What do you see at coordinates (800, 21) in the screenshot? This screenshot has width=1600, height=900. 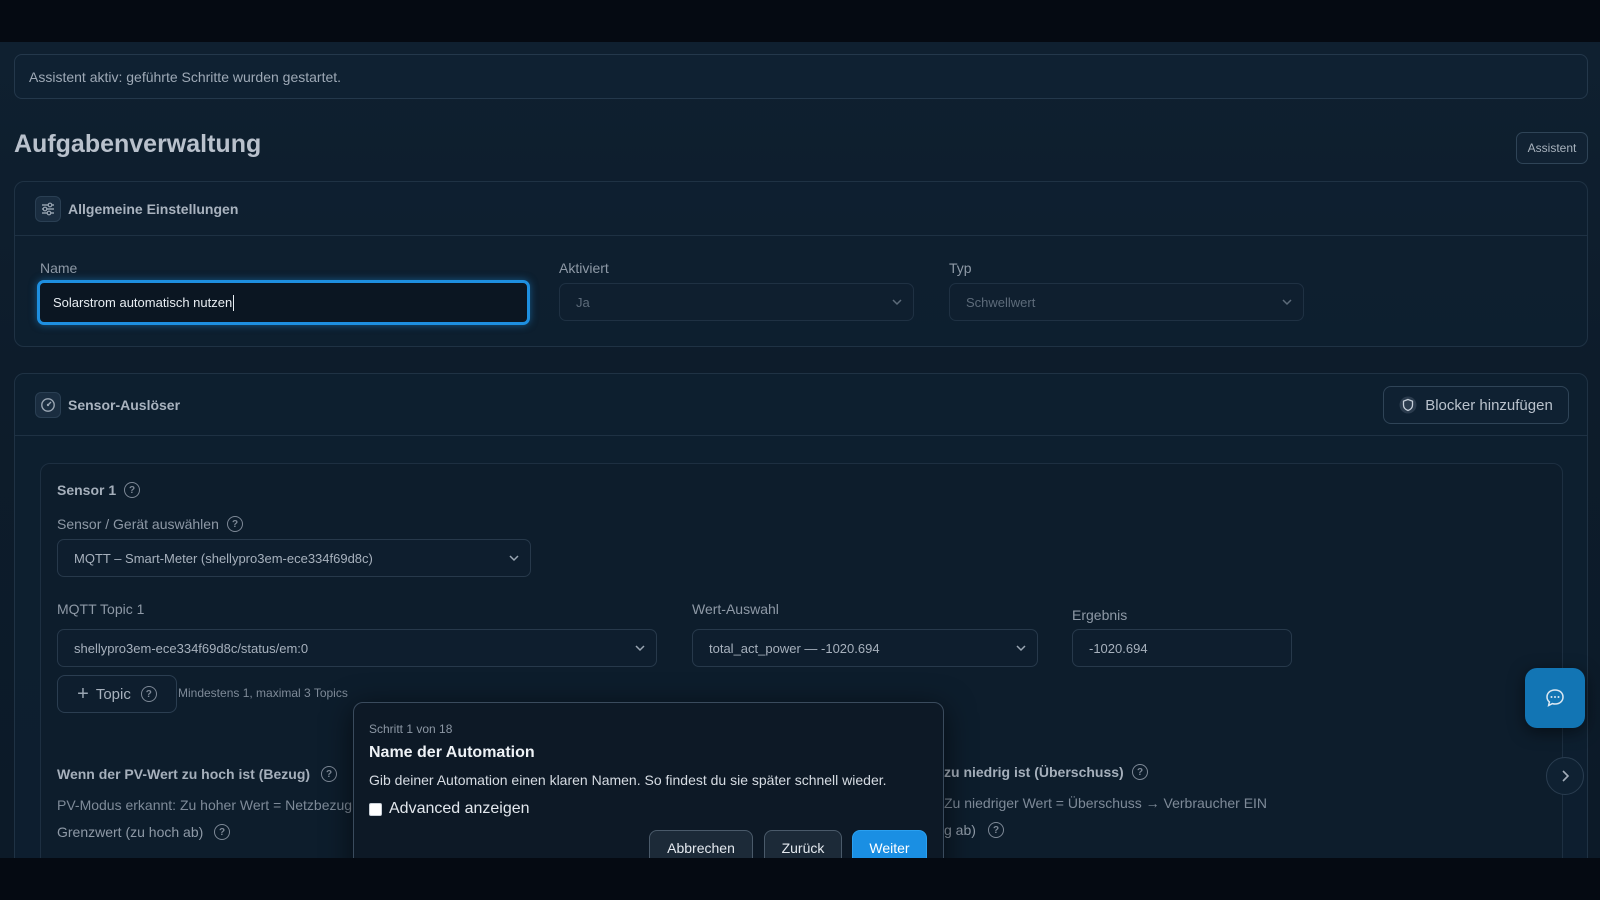 I see `top-bar` at bounding box center [800, 21].